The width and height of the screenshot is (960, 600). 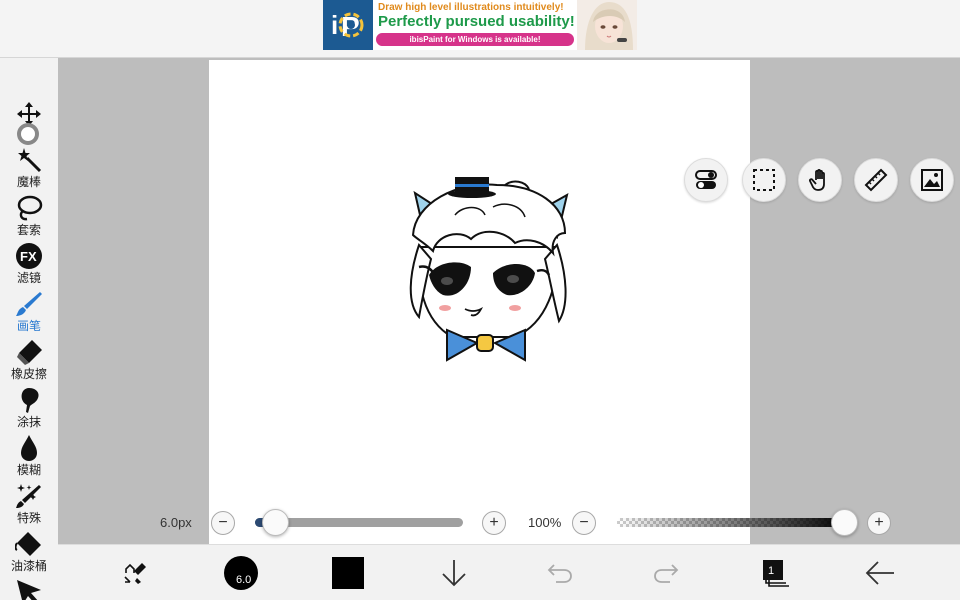 What do you see at coordinates (30, 160) in the screenshot?
I see `magic-wand-icon` at bounding box center [30, 160].